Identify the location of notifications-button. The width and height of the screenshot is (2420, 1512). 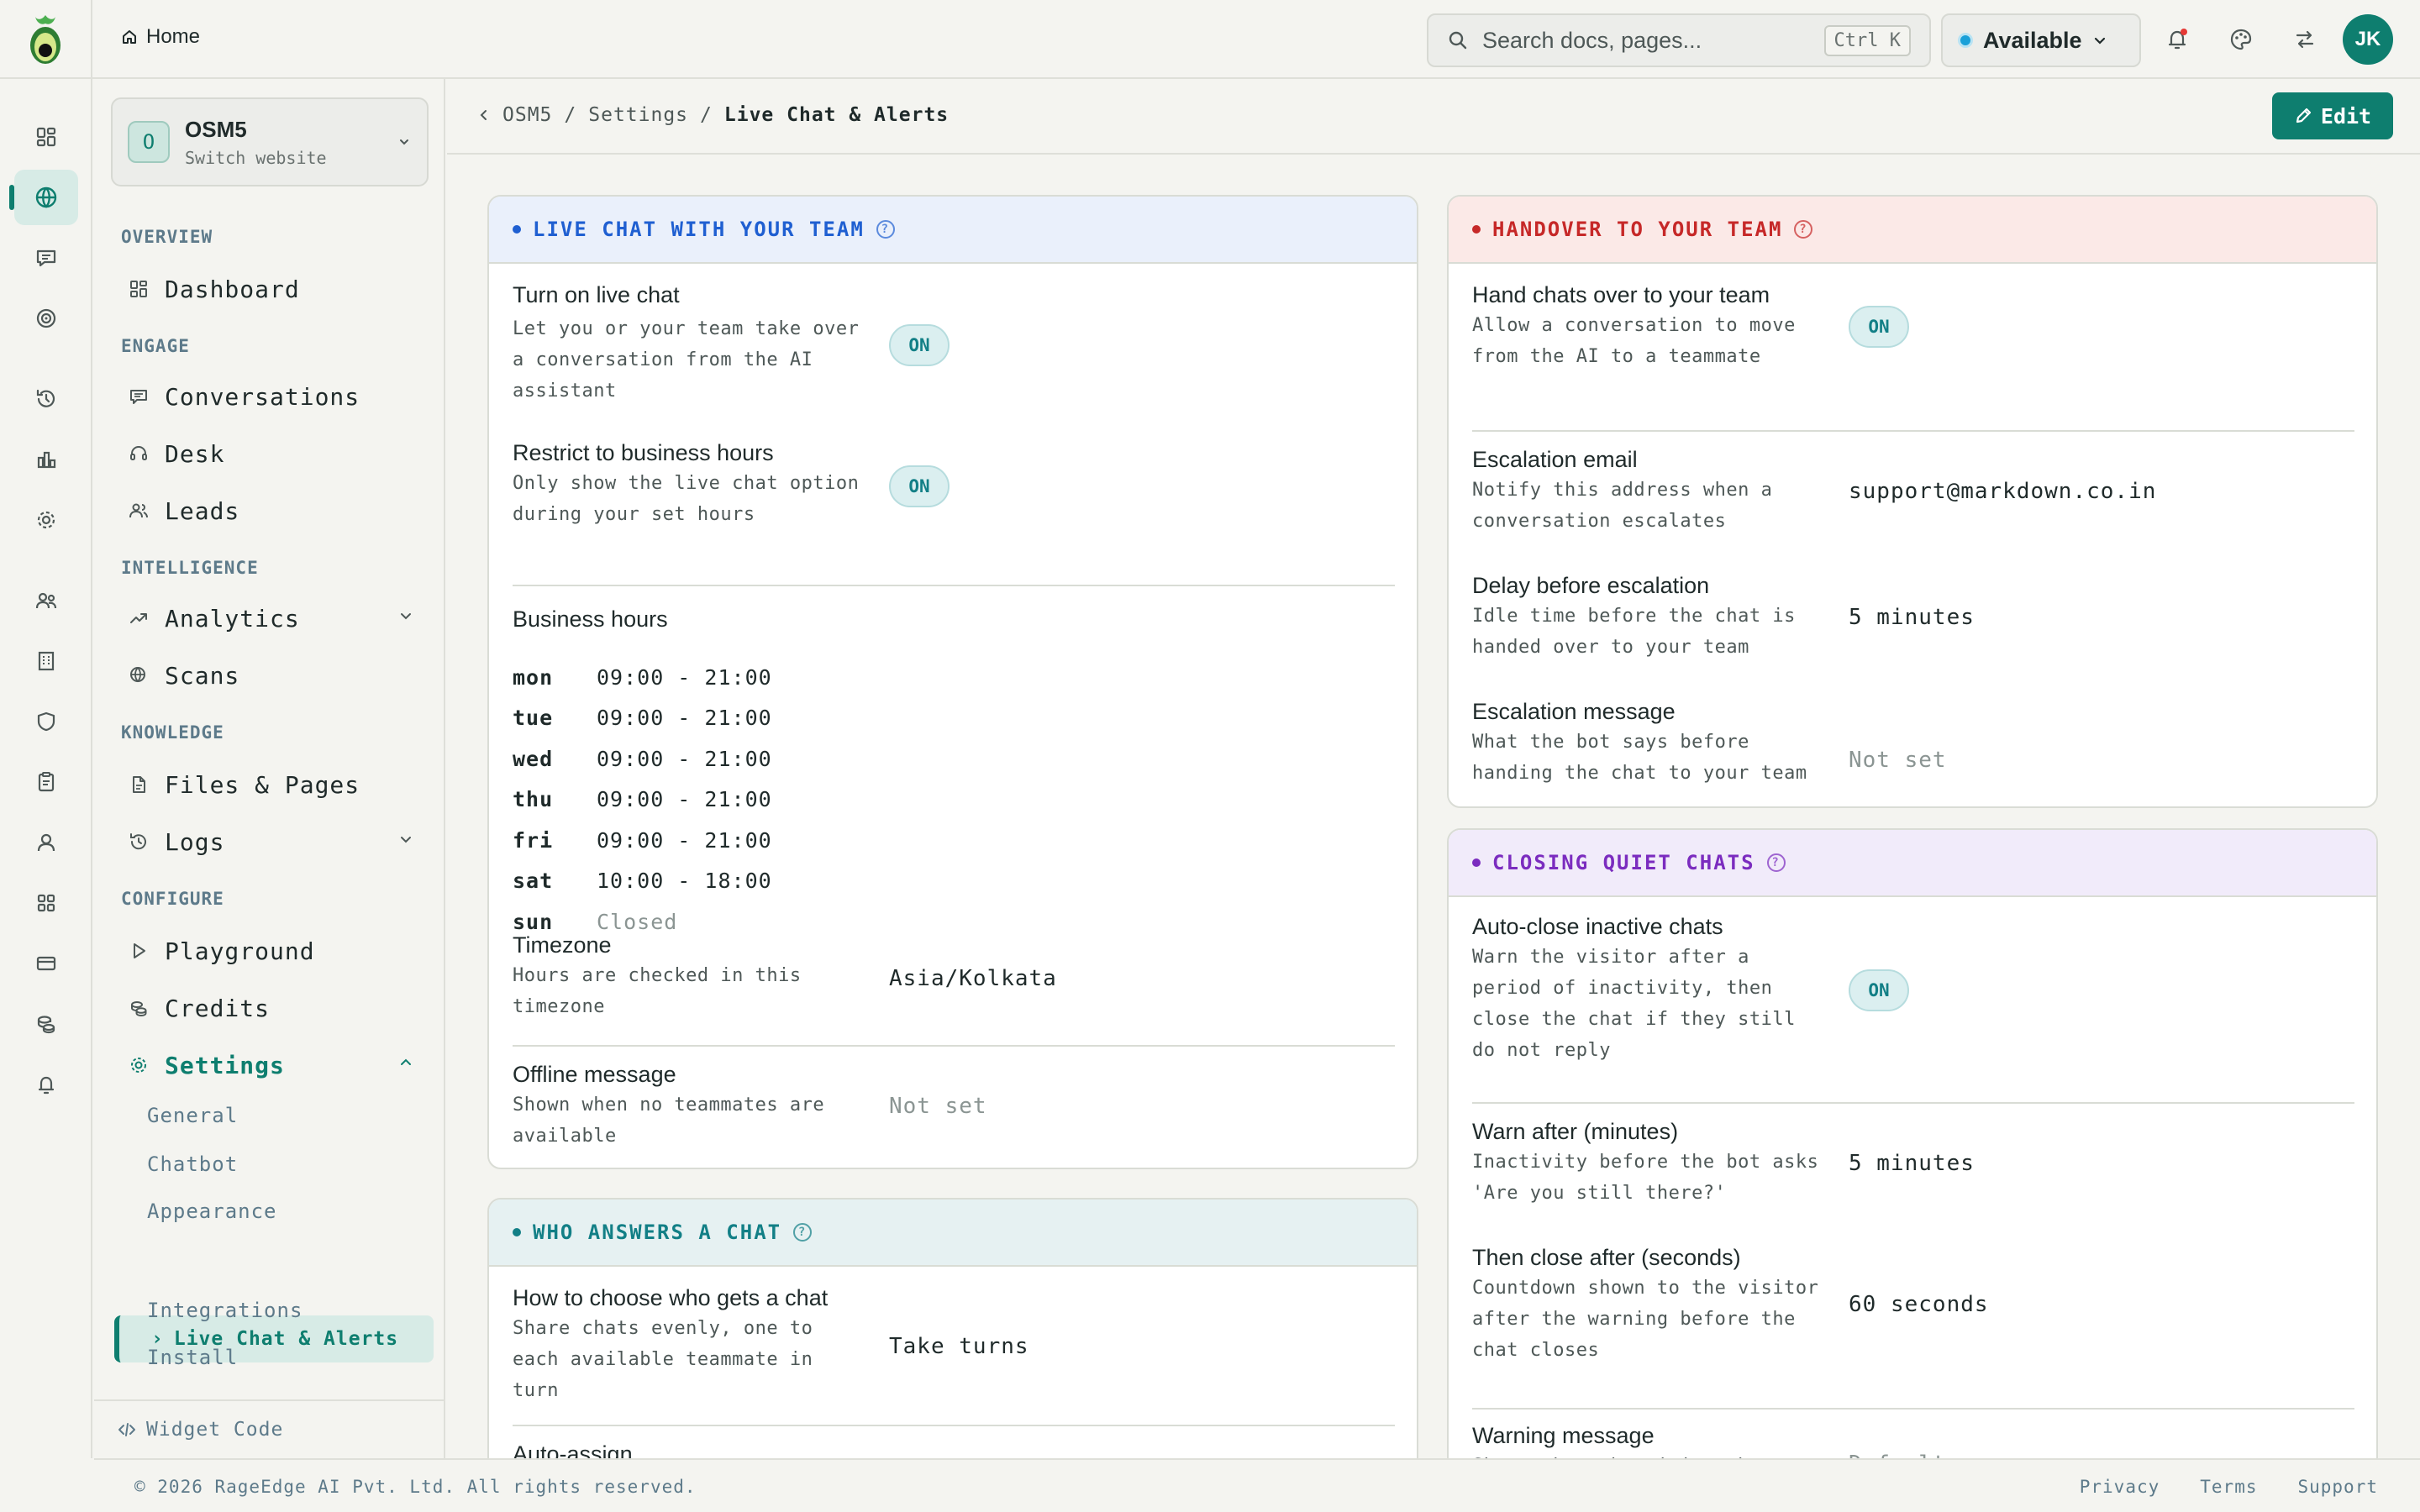
(2177, 39).